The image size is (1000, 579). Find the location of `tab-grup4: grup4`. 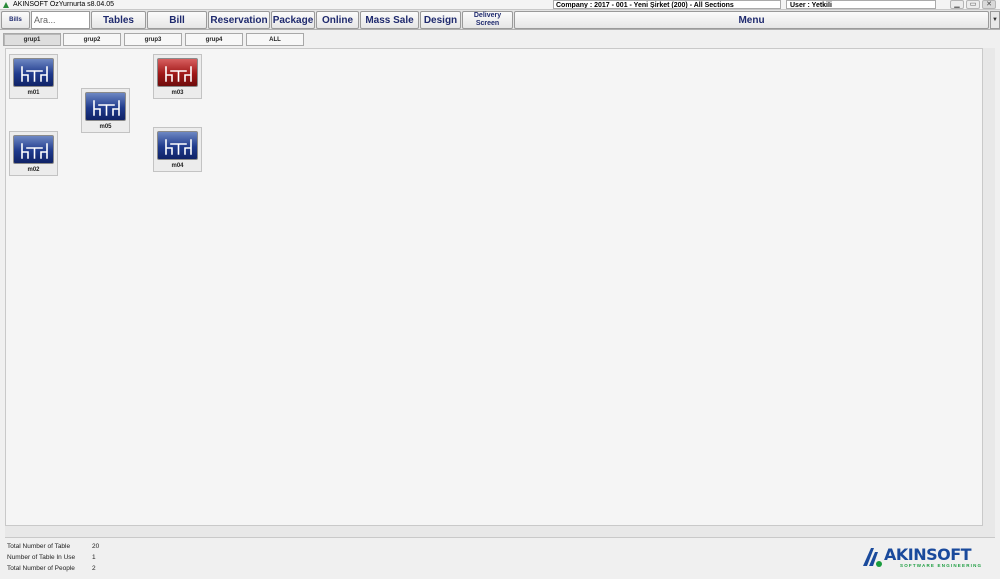

tab-grup4: grup4 is located at coordinates (214, 39).